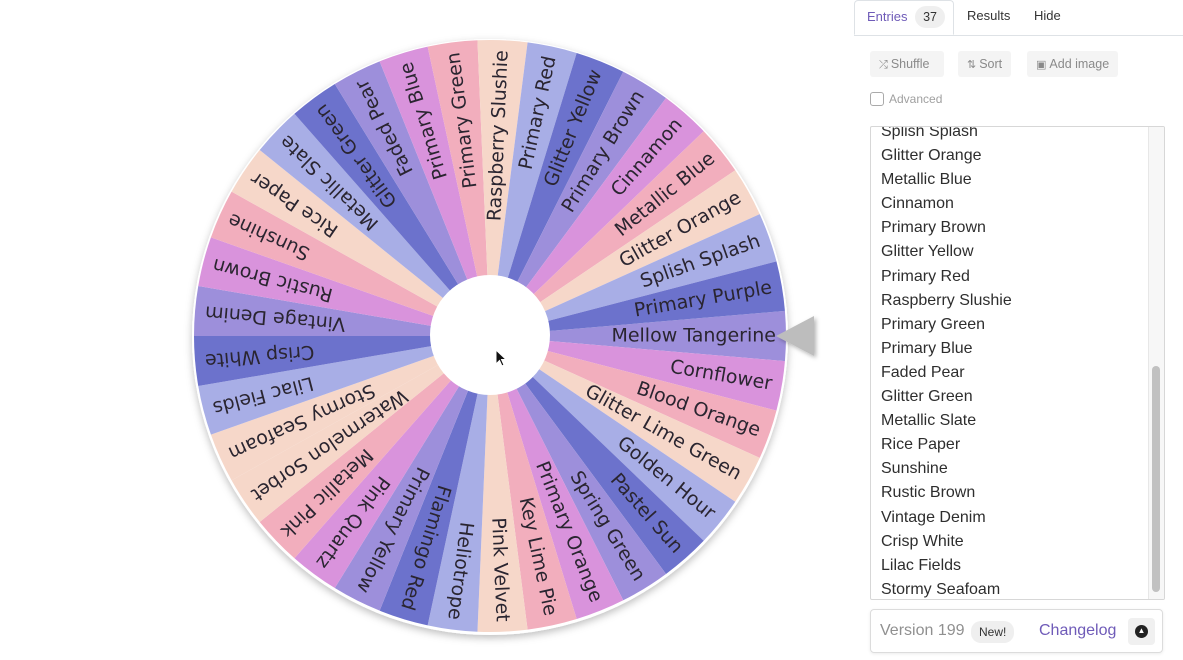 The image size is (1183, 660). I want to click on entry-item: Metallic Blue, so click(1011, 180).